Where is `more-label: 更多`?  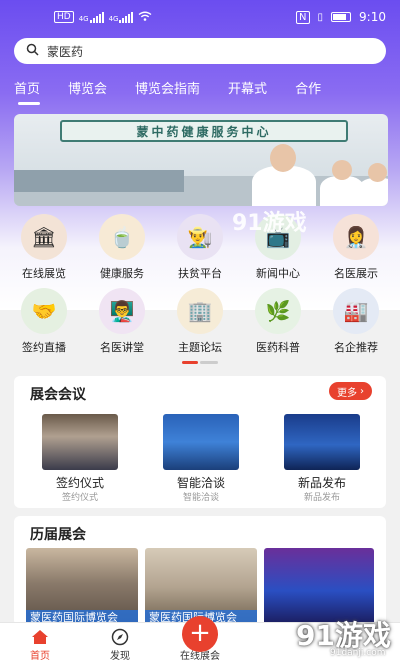
more-label: 更多 is located at coordinates (347, 393).